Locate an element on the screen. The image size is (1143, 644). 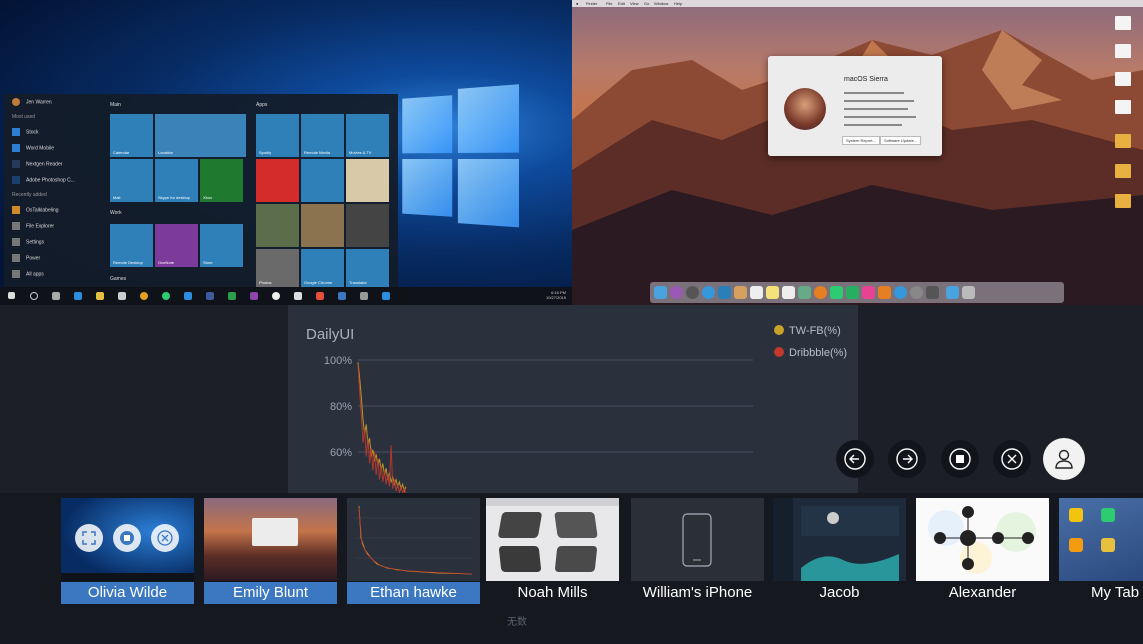
downloads-folder-icon is located at coordinates (952, 292).